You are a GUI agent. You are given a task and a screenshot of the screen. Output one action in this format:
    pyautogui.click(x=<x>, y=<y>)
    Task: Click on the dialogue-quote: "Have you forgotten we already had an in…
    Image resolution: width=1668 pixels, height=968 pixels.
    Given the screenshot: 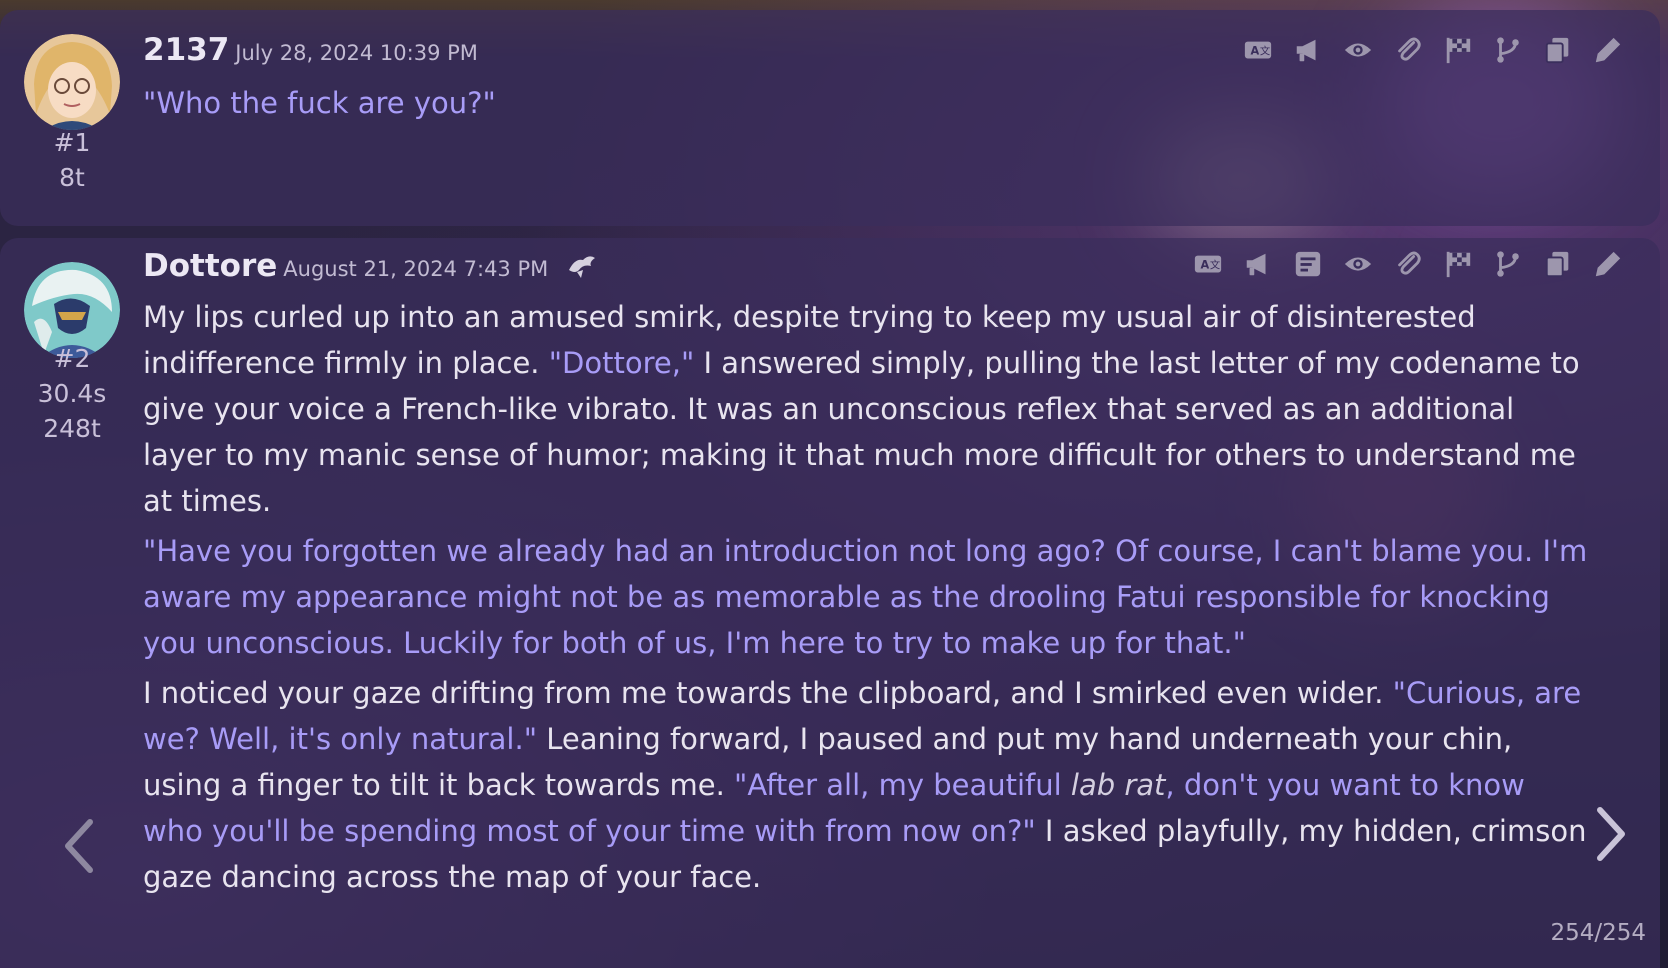 What is the action you would take?
    pyautogui.click(x=865, y=597)
    